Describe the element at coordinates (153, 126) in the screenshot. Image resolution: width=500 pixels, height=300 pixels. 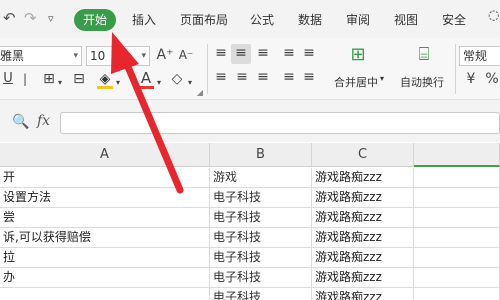
I see `arrow-shaft` at that location.